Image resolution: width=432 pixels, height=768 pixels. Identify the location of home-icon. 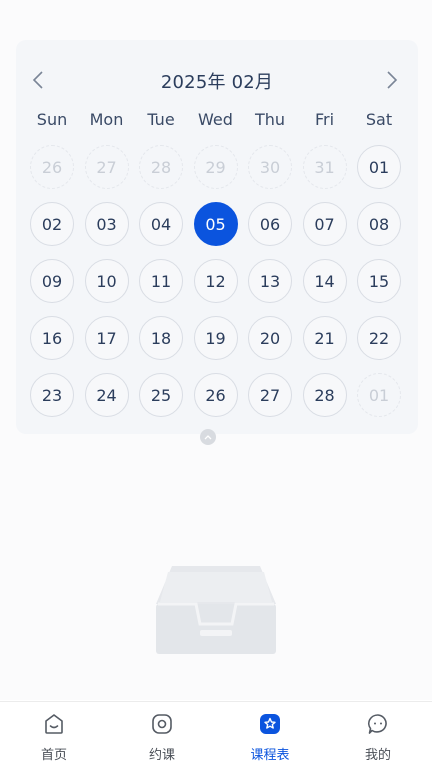
(54, 724).